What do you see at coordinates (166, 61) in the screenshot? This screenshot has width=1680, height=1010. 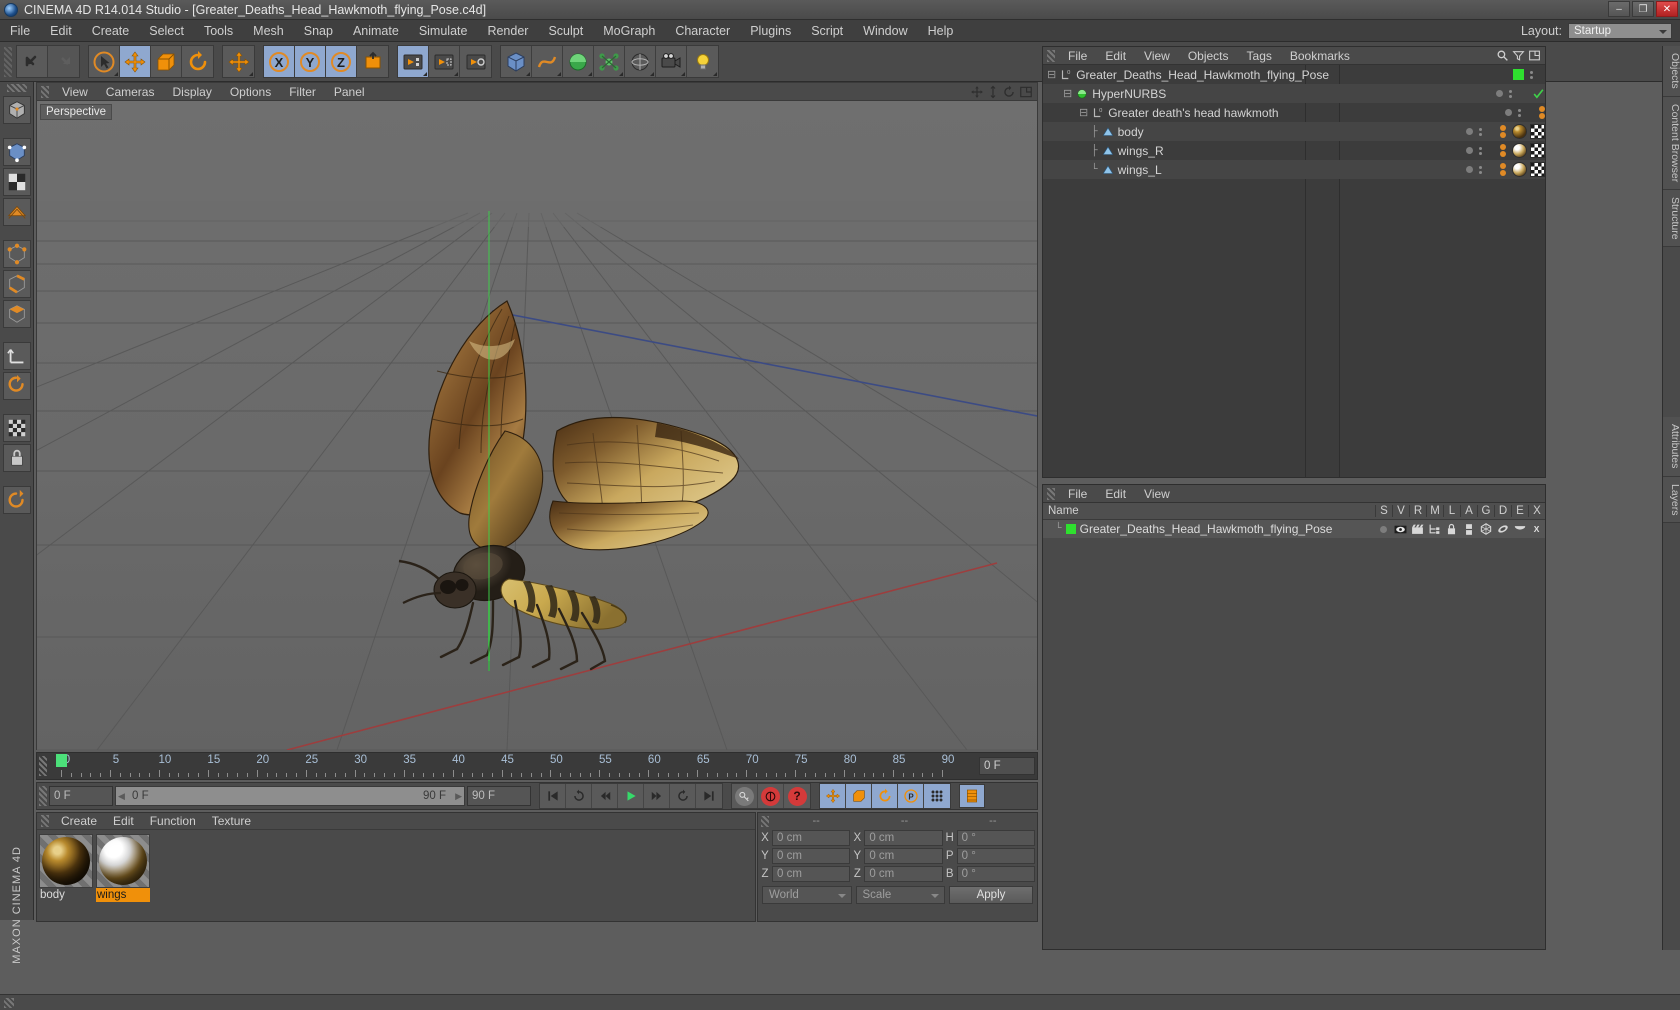 I see `scale-tool` at bounding box center [166, 61].